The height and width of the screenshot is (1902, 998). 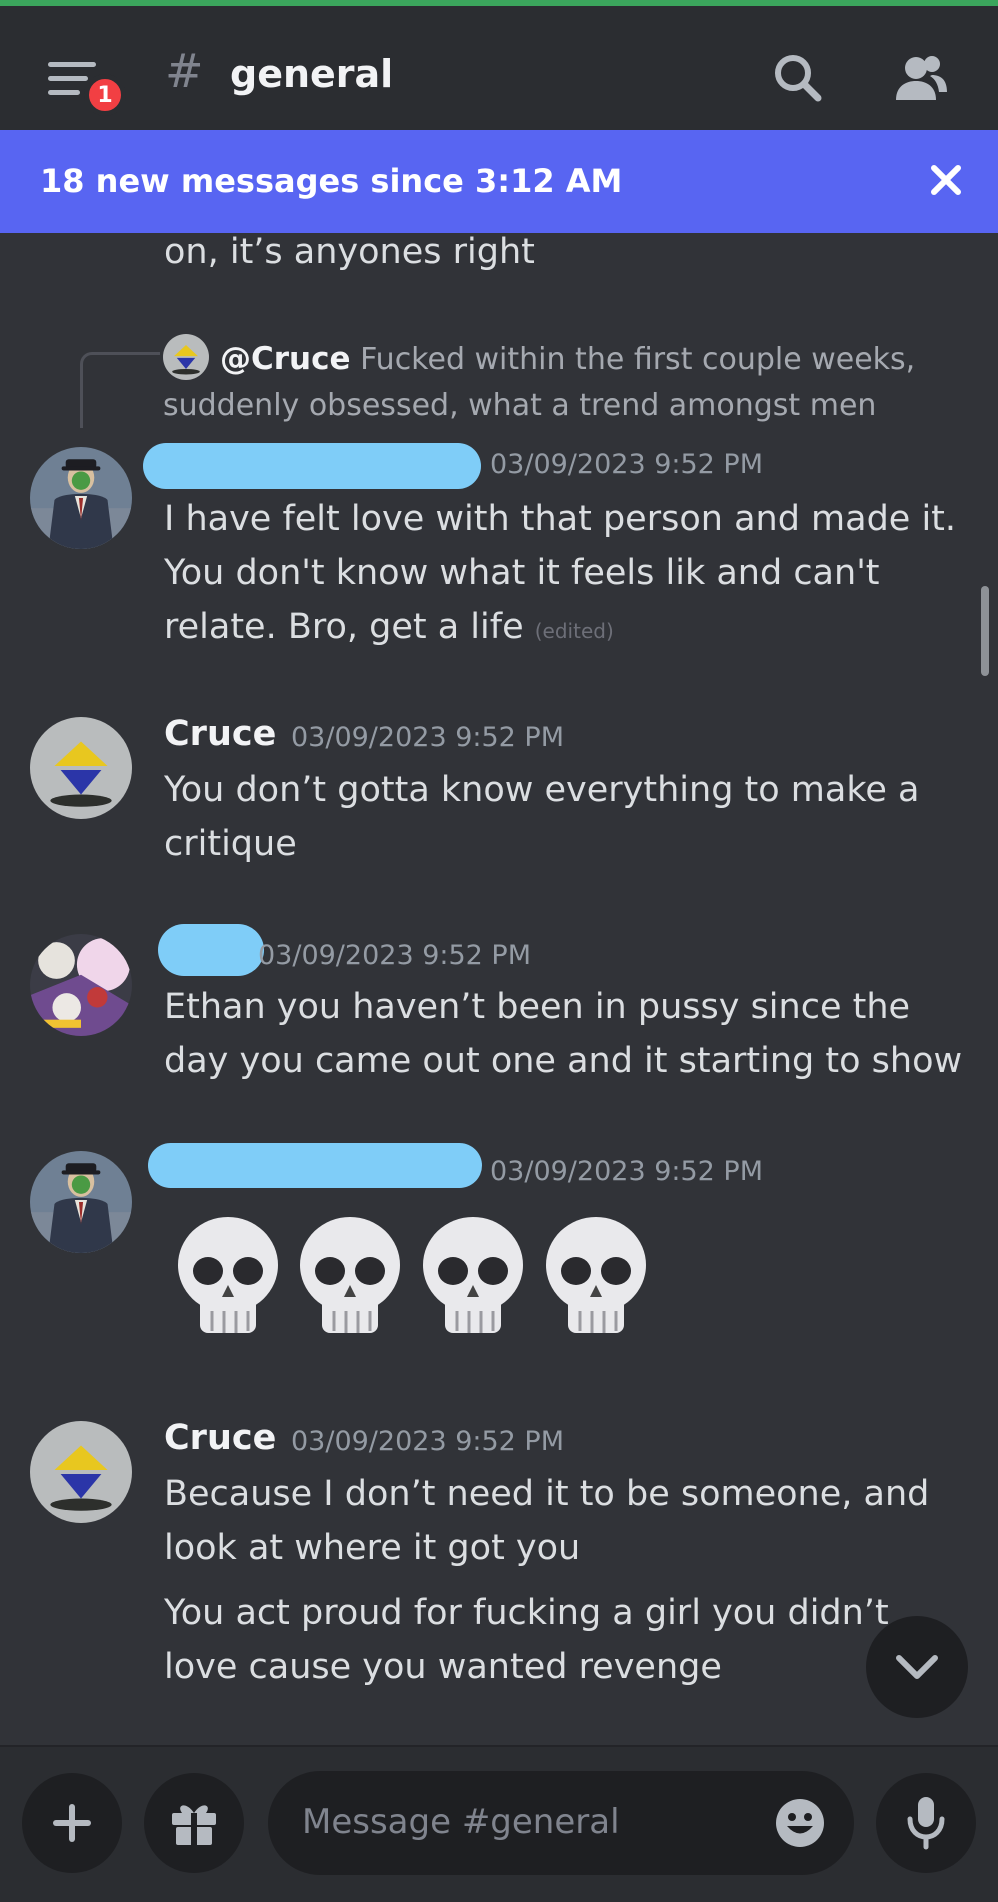 What do you see at coordinates (349, 252) in the screenshot?
I see `message-content: on, it’s anyones right` at bounding box center [349, 252].